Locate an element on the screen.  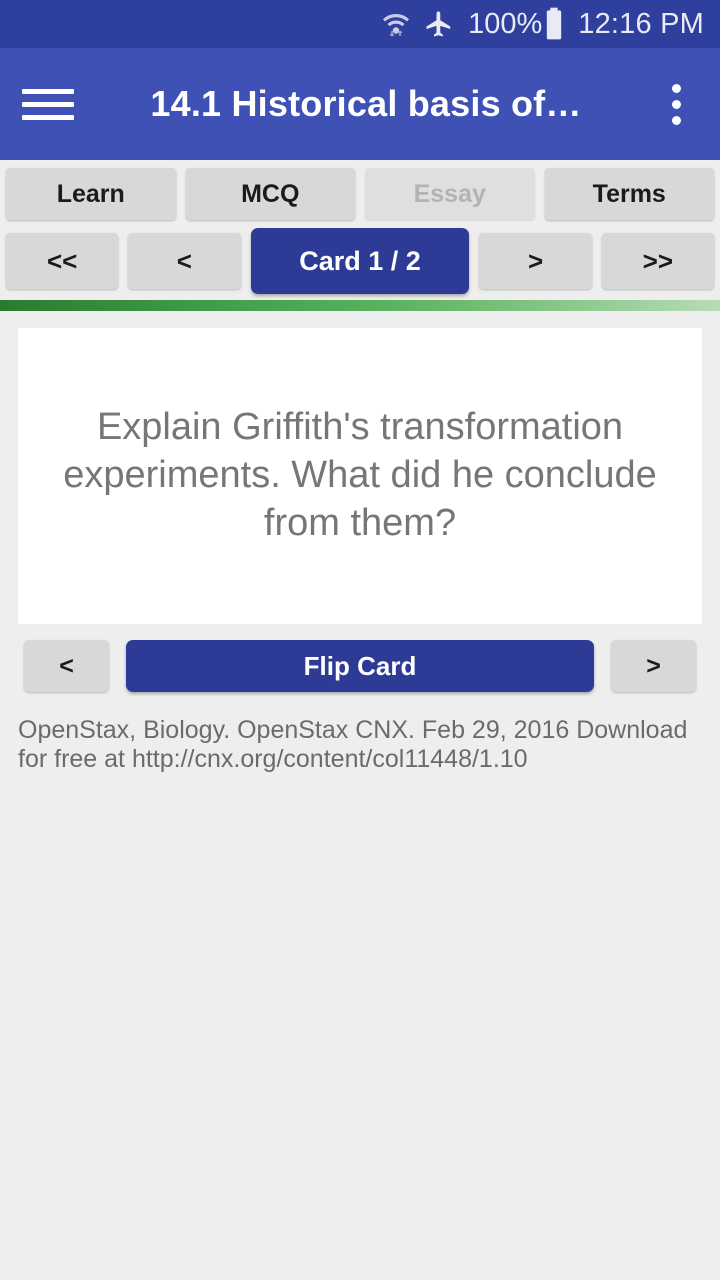
last-card-button: >> is located at coordinates (657, 261).